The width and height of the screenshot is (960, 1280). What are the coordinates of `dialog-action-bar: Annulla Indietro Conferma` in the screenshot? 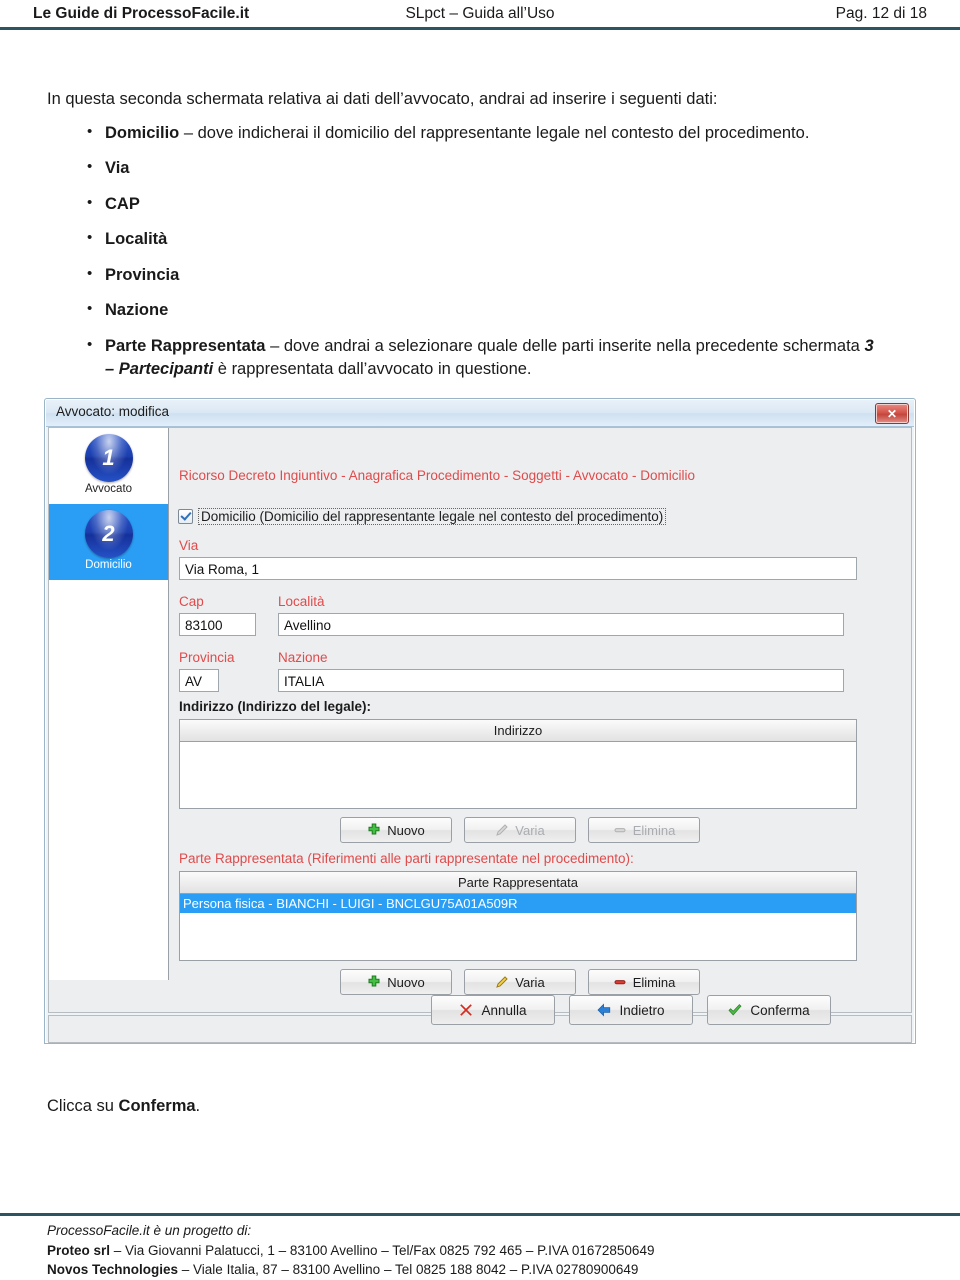 It's located at (631, 1010).